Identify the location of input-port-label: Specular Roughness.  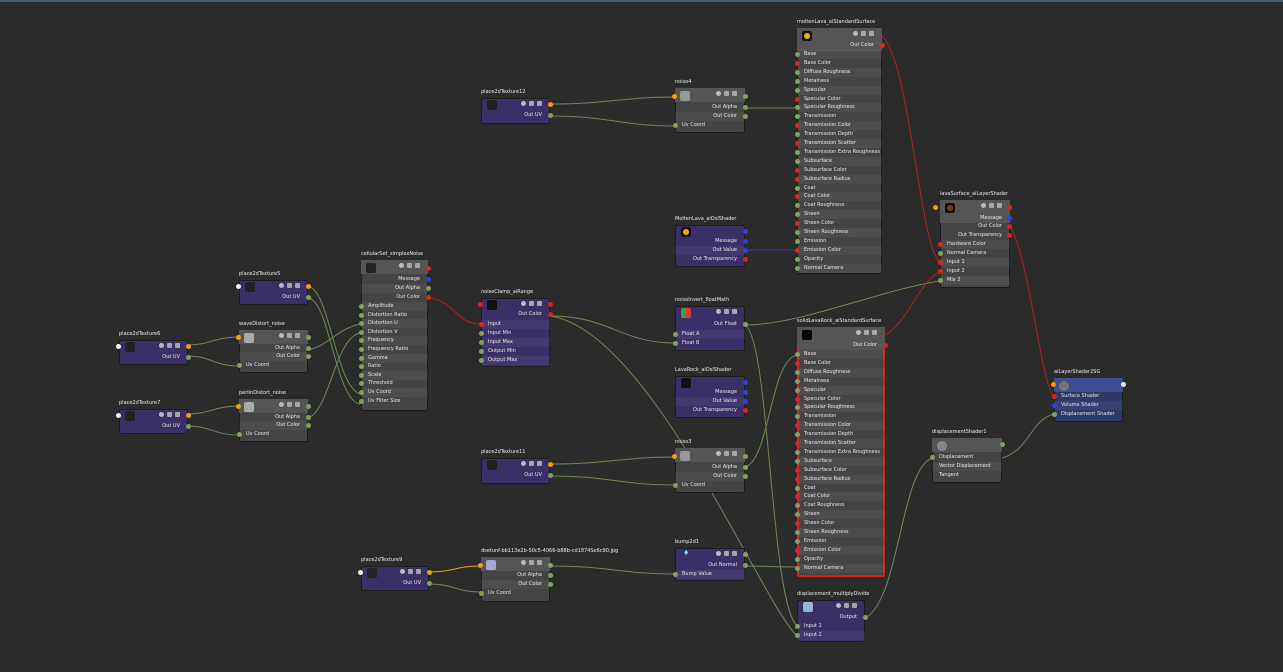
(841, 408).